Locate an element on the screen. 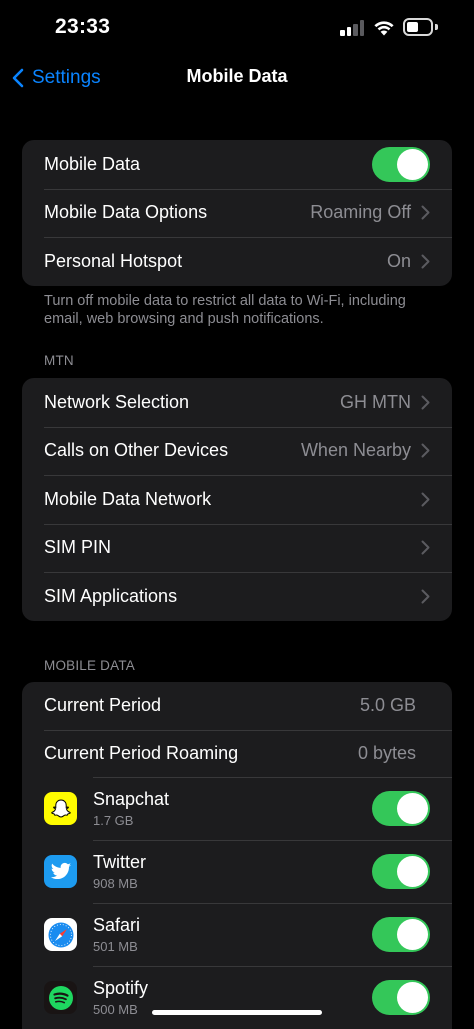  safari-icon is located at coordinates (60, 934).